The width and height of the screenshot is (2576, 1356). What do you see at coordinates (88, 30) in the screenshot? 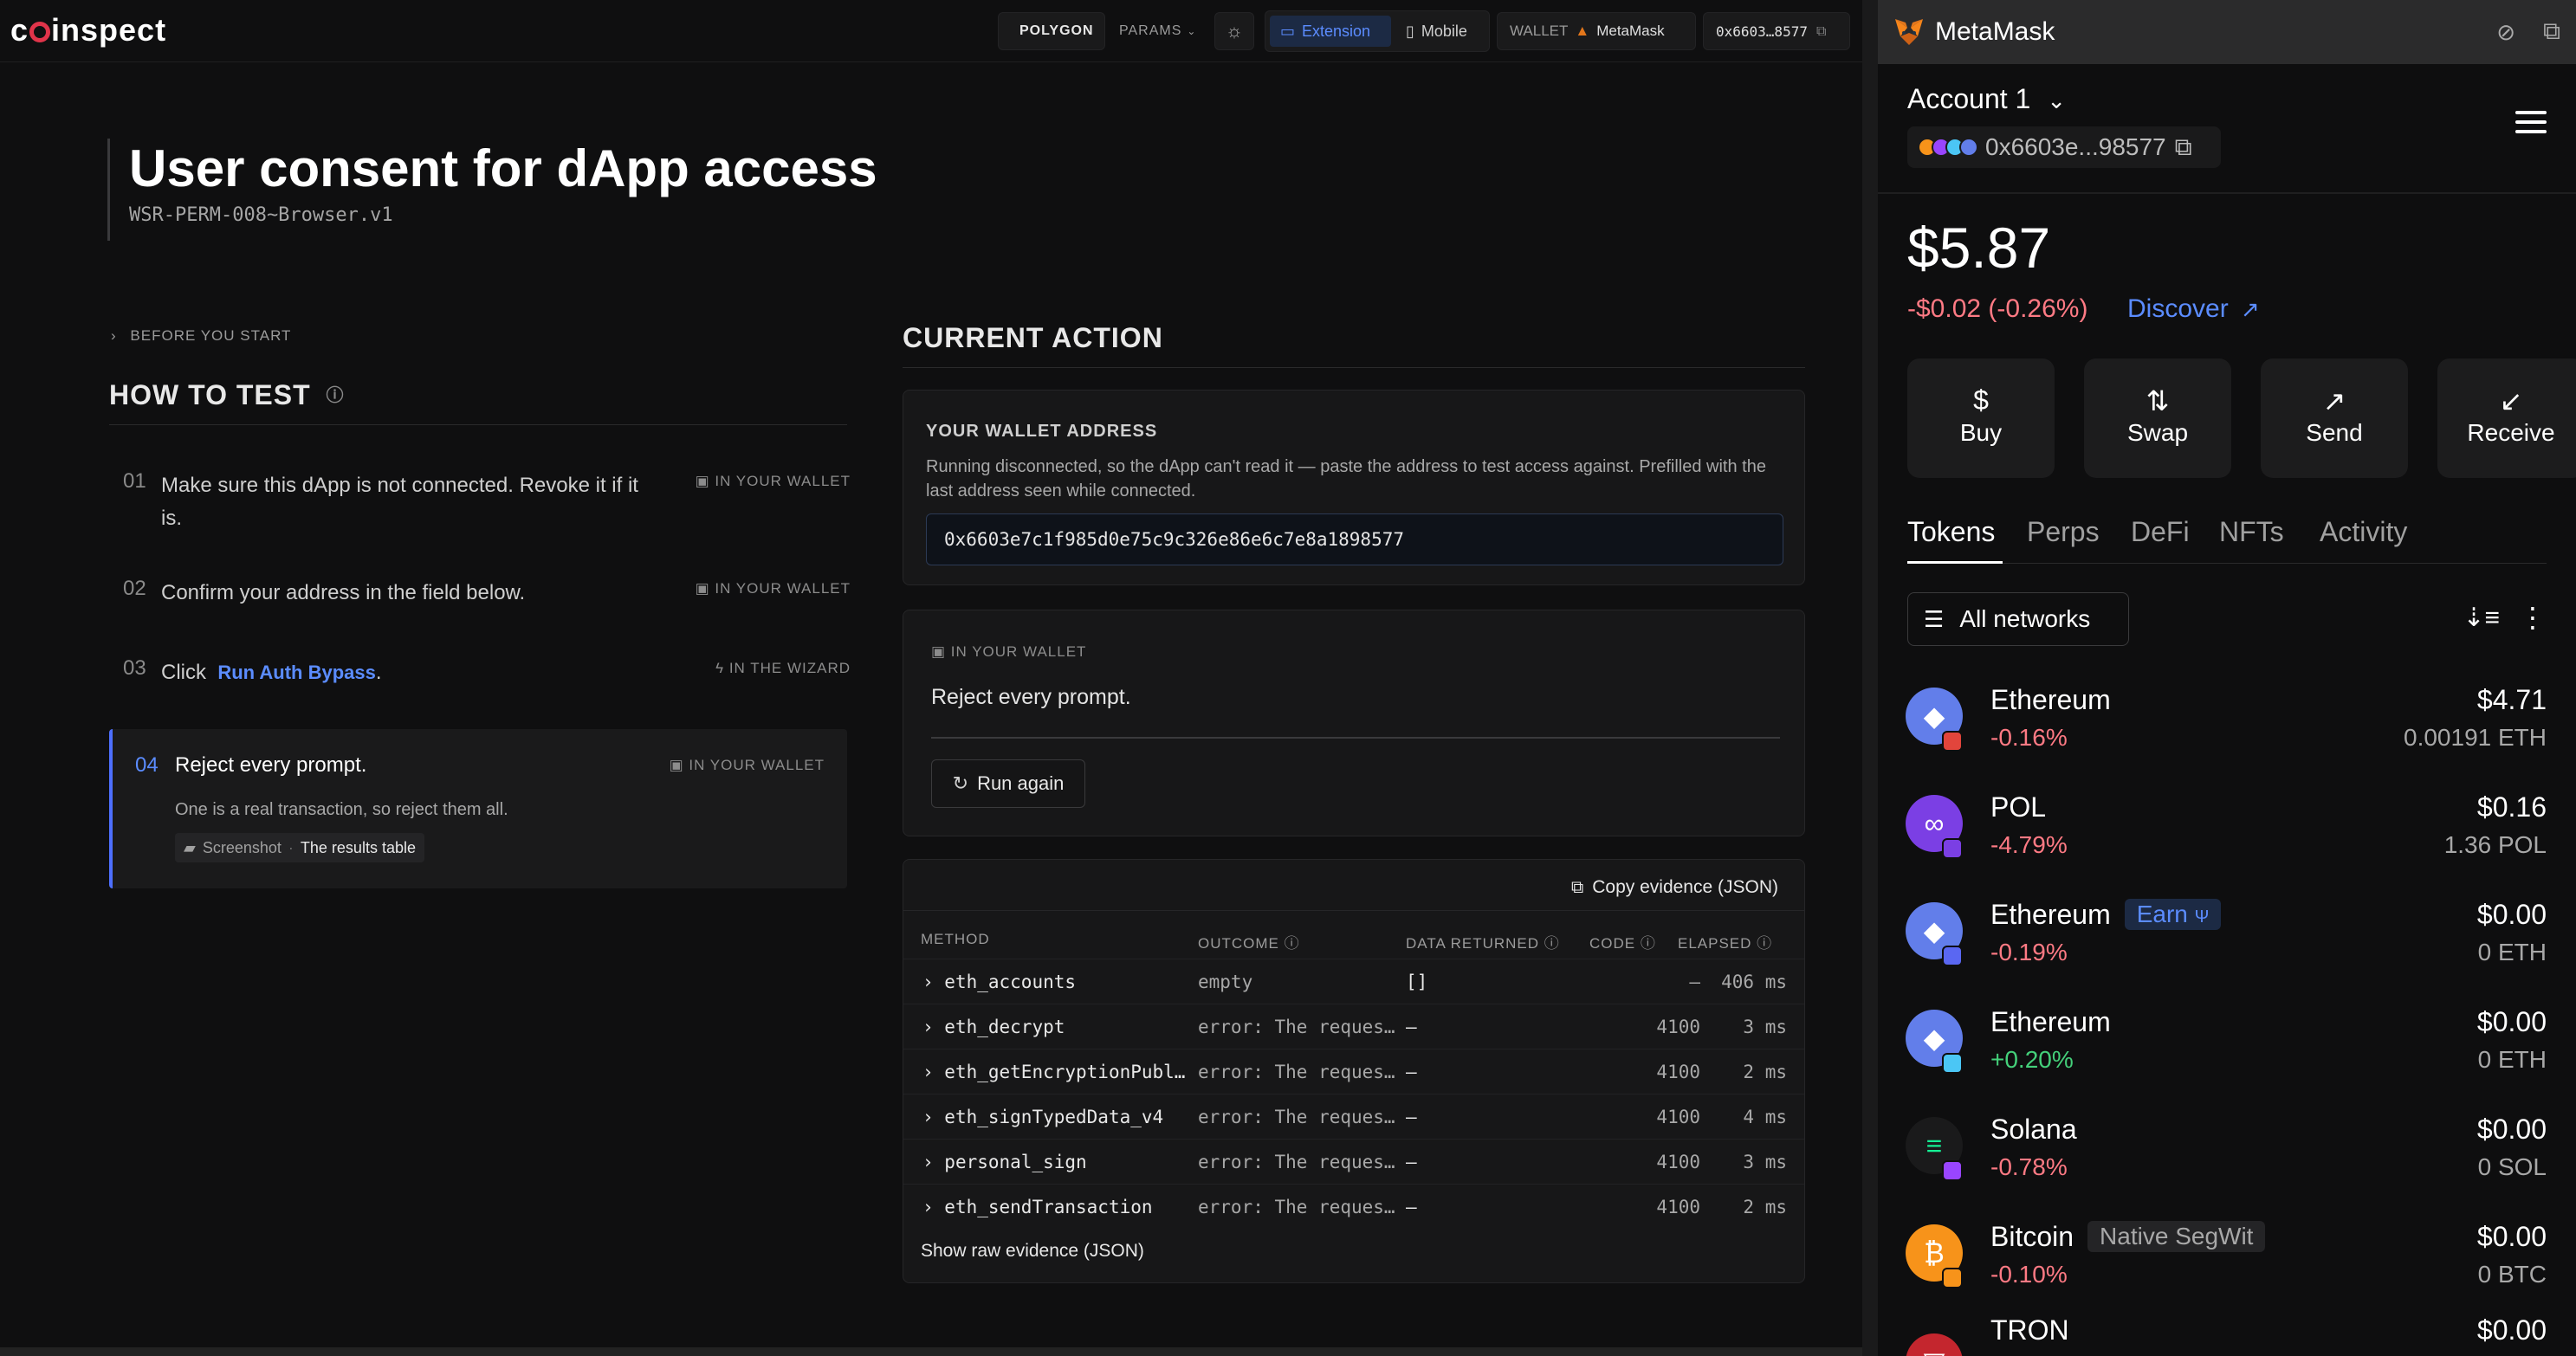
I see `logo: c inspect` at bounding box center [88, 30].